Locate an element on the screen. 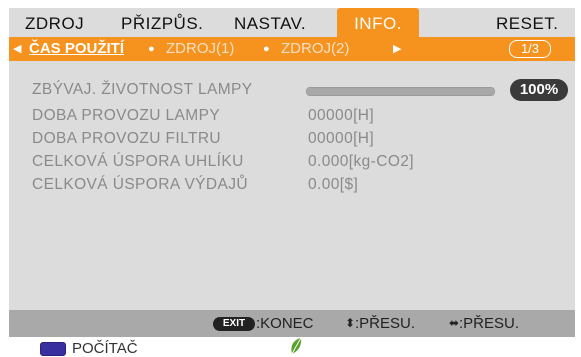 The height and width of the screenshot is (357, 581). carbon-savings-value: 0.000[kg-CO2] is located at coordinates (361, 161).